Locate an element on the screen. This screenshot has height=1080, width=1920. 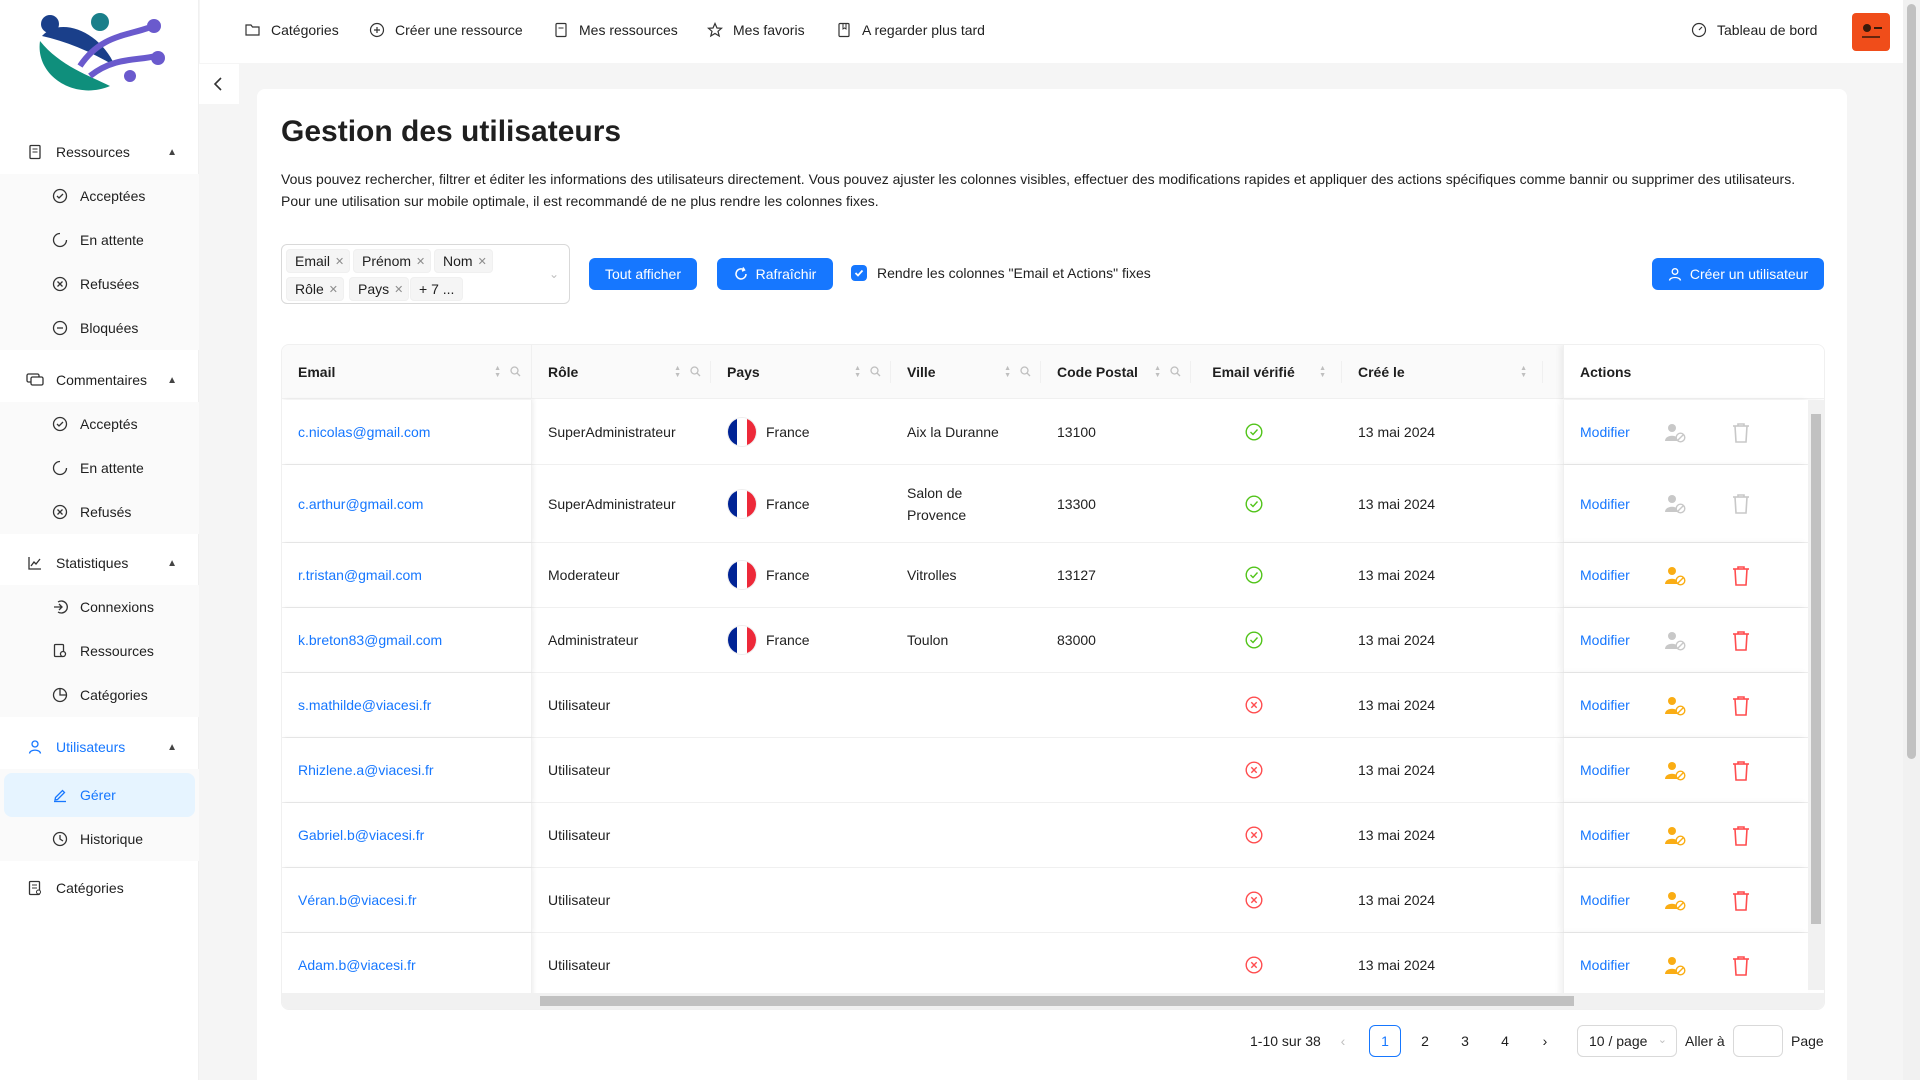
top-link-regarder-plus-tard: A regarder plus tard is located at coordinates (910, 30).